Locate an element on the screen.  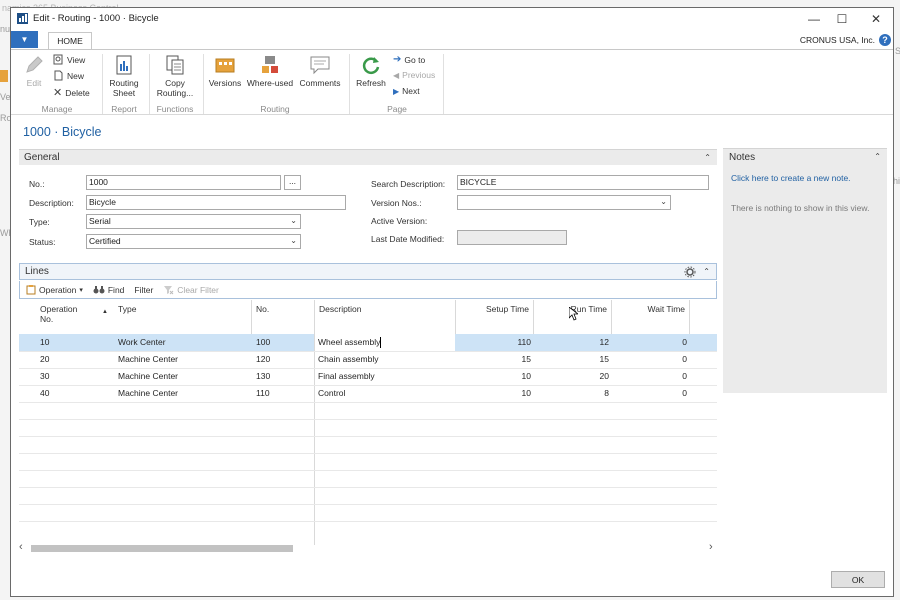
routing-sheet-label-2: Sheet is located at coordinates (124, 92).